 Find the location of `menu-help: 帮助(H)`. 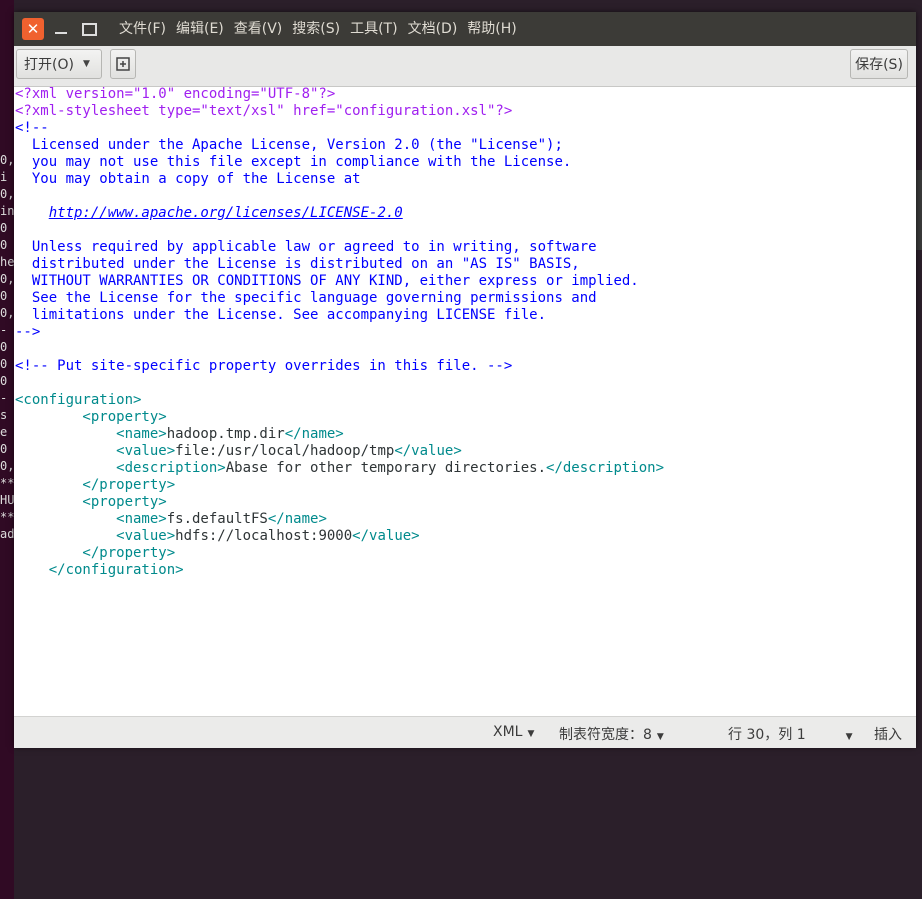

menu-help: 帮助(H) is located at coordinates (491, 29).